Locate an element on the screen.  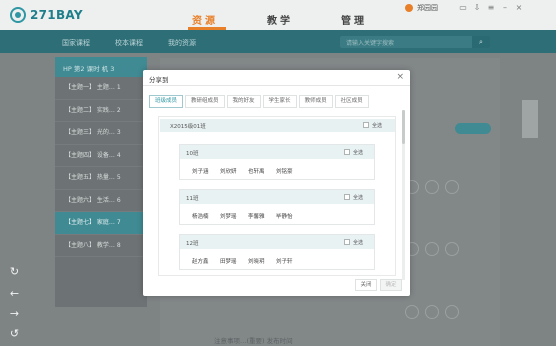
dialog-scrollbar is located at coordinates (403, 195).